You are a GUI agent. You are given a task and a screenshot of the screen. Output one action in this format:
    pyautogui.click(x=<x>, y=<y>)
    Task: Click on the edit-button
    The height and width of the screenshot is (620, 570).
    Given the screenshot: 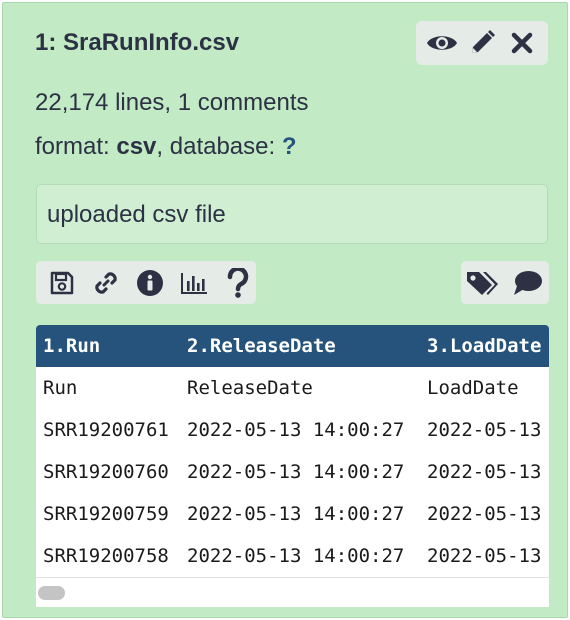 What is the action you would take?
    pyautogui.click(x=482, y=43)
    